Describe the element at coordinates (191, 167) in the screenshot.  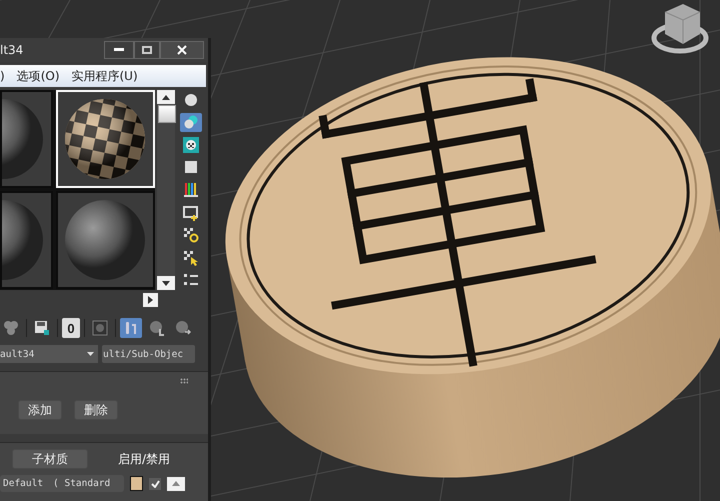
I see `square-icon` at that location.